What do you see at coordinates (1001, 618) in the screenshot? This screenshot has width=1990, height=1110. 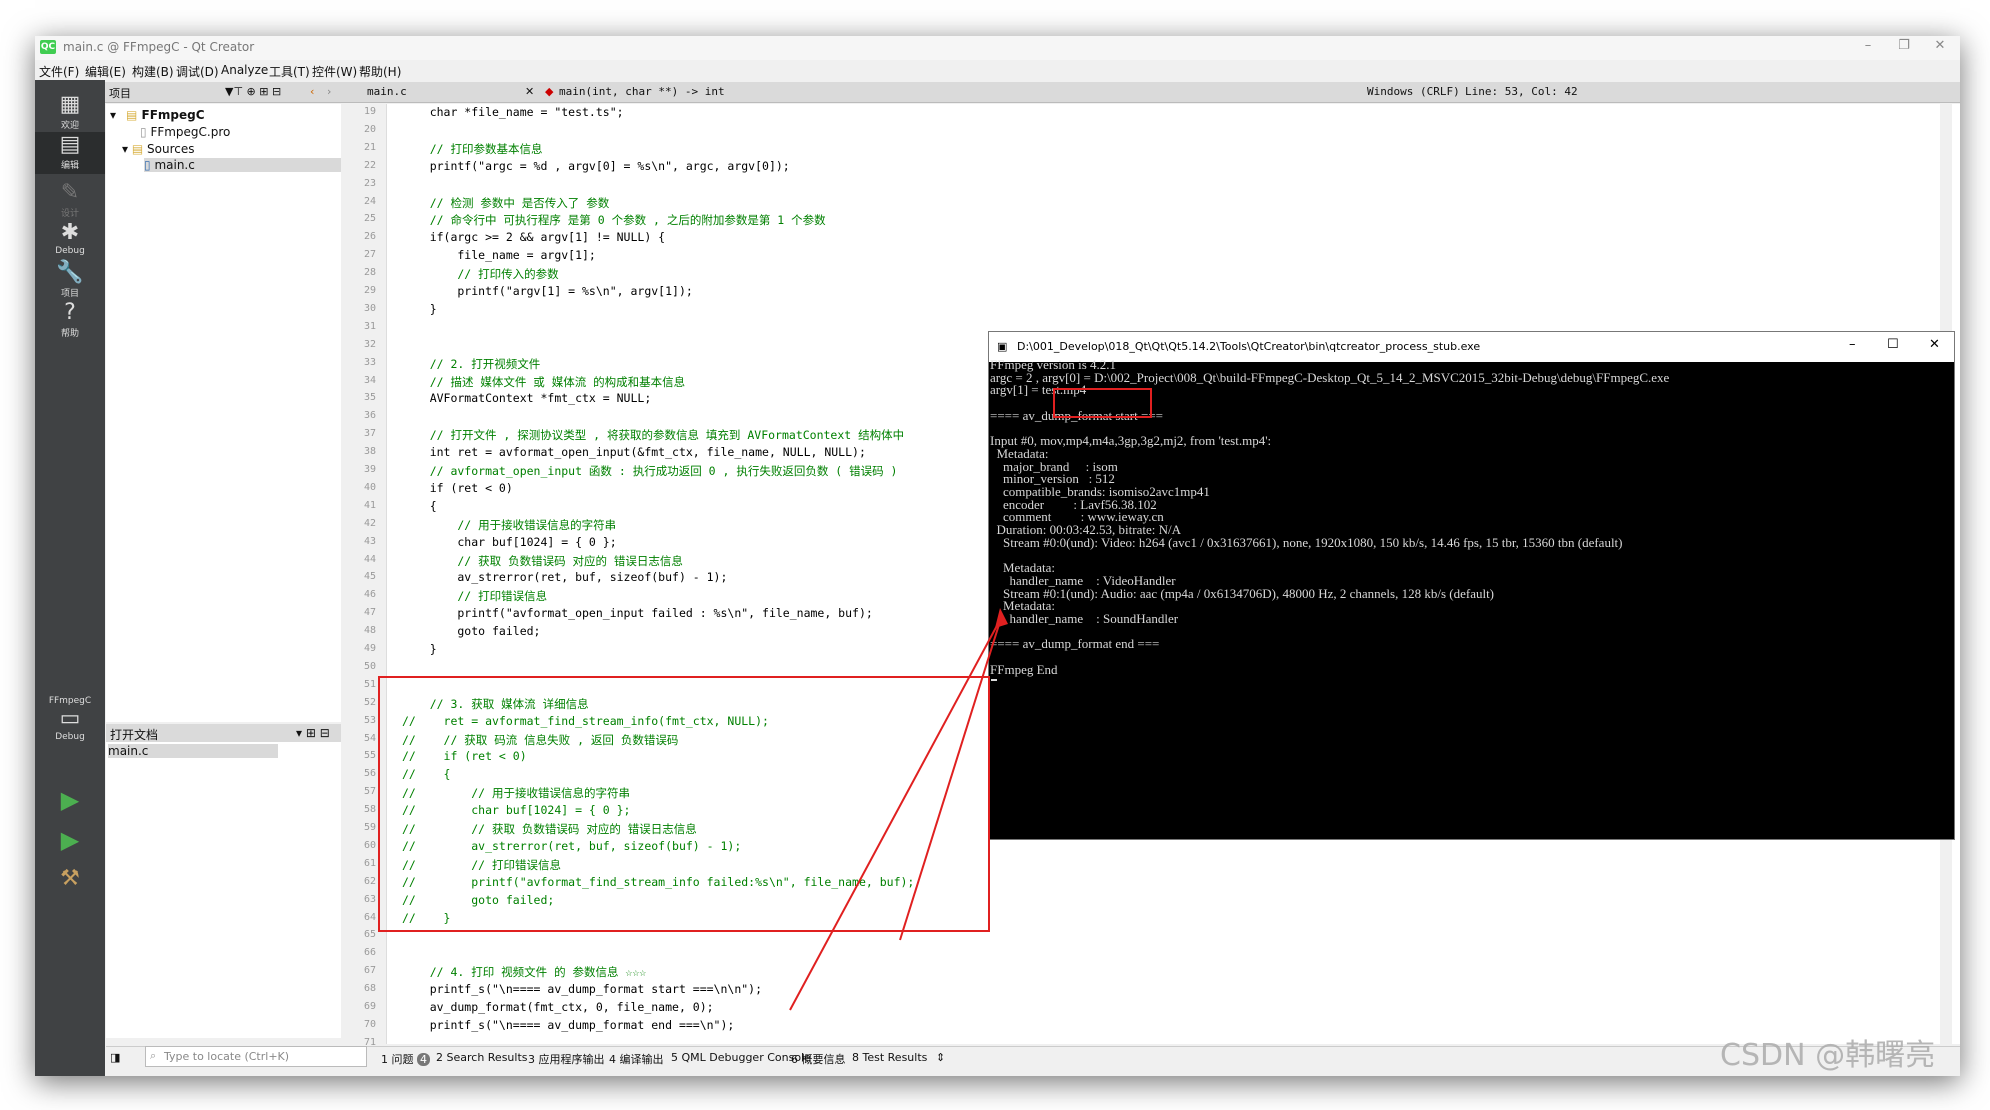 I see `arrow-head` at bounding box center [1001, 618].